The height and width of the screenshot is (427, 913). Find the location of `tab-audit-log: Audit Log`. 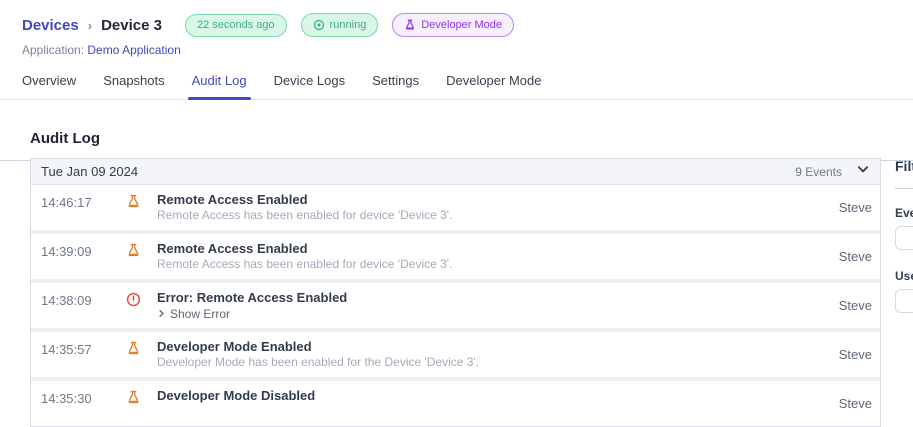

tab-audit-log: Audit Log is located at coordinates (219, 86).